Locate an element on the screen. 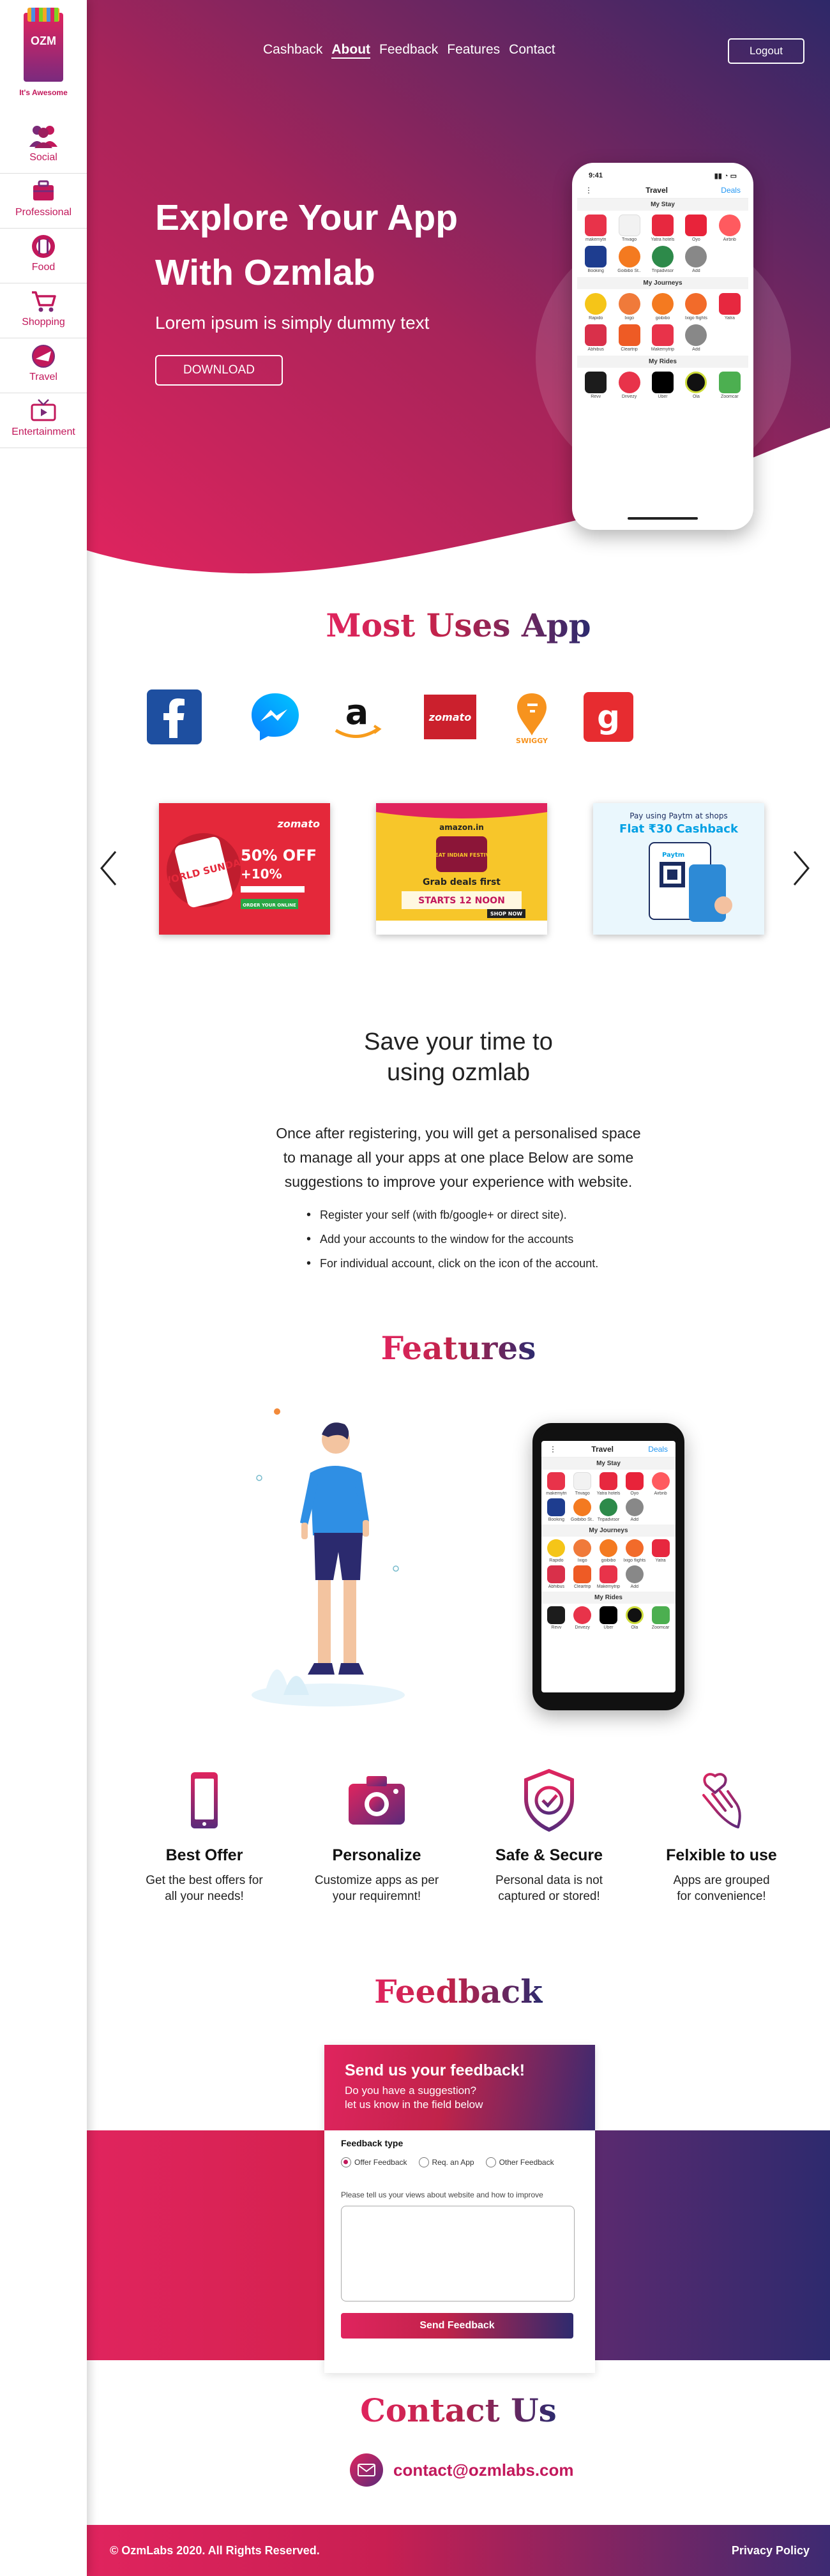 The width and height of the screenshot is (830, 2576). feedback-textarea is located at coordinates (458, 2253).